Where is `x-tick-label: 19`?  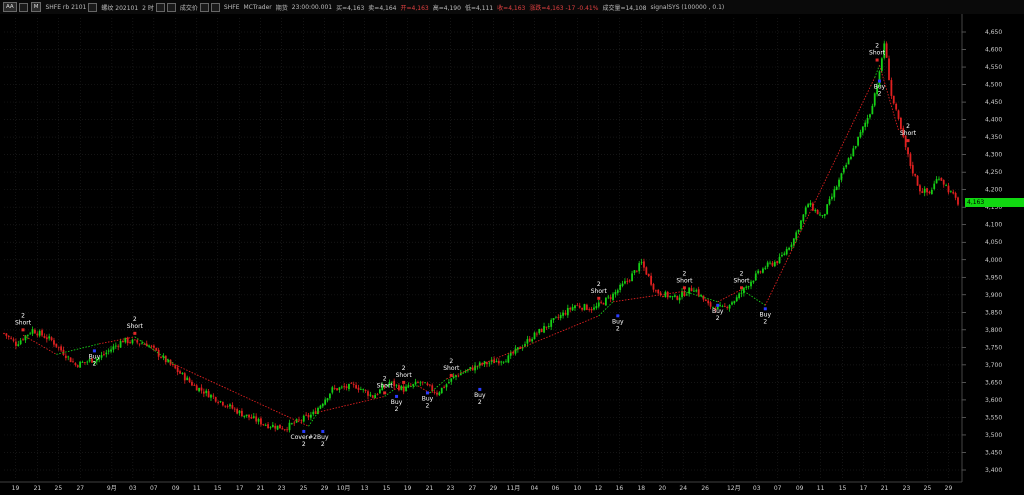
x-tick-label: 19 is located at coordinates (16, 488).